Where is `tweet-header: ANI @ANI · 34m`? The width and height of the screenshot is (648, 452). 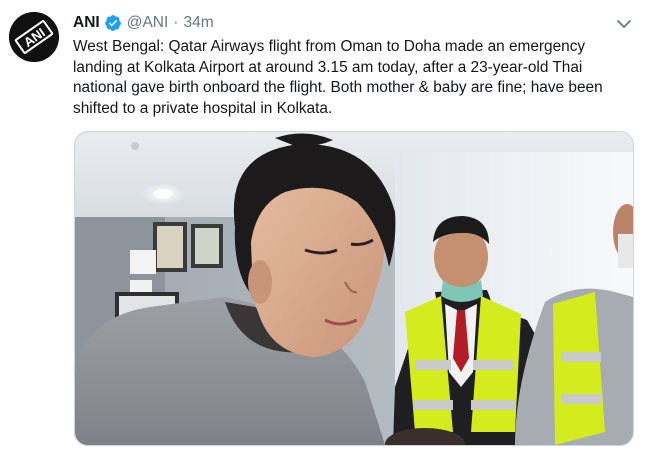
tweet-header: ANI @ANI · 34m is located at coordinates (143, 23).